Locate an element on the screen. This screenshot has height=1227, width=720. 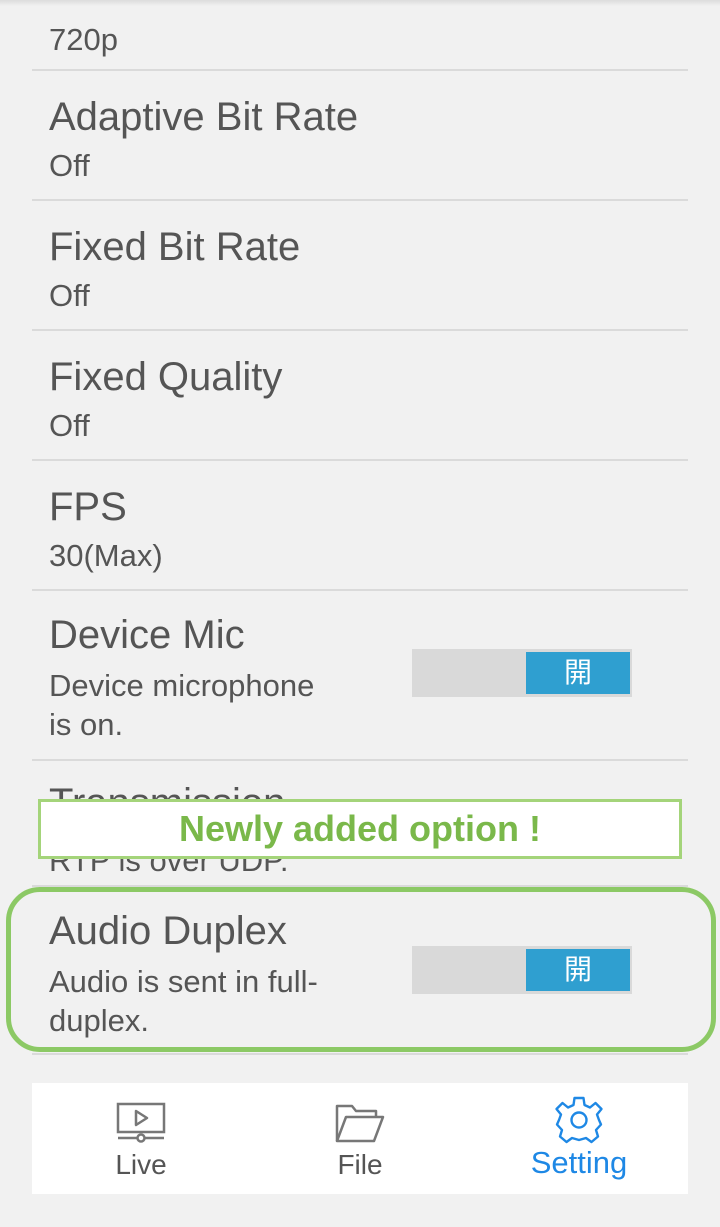
tab-live: Live is located at coordinates (141, 1138).